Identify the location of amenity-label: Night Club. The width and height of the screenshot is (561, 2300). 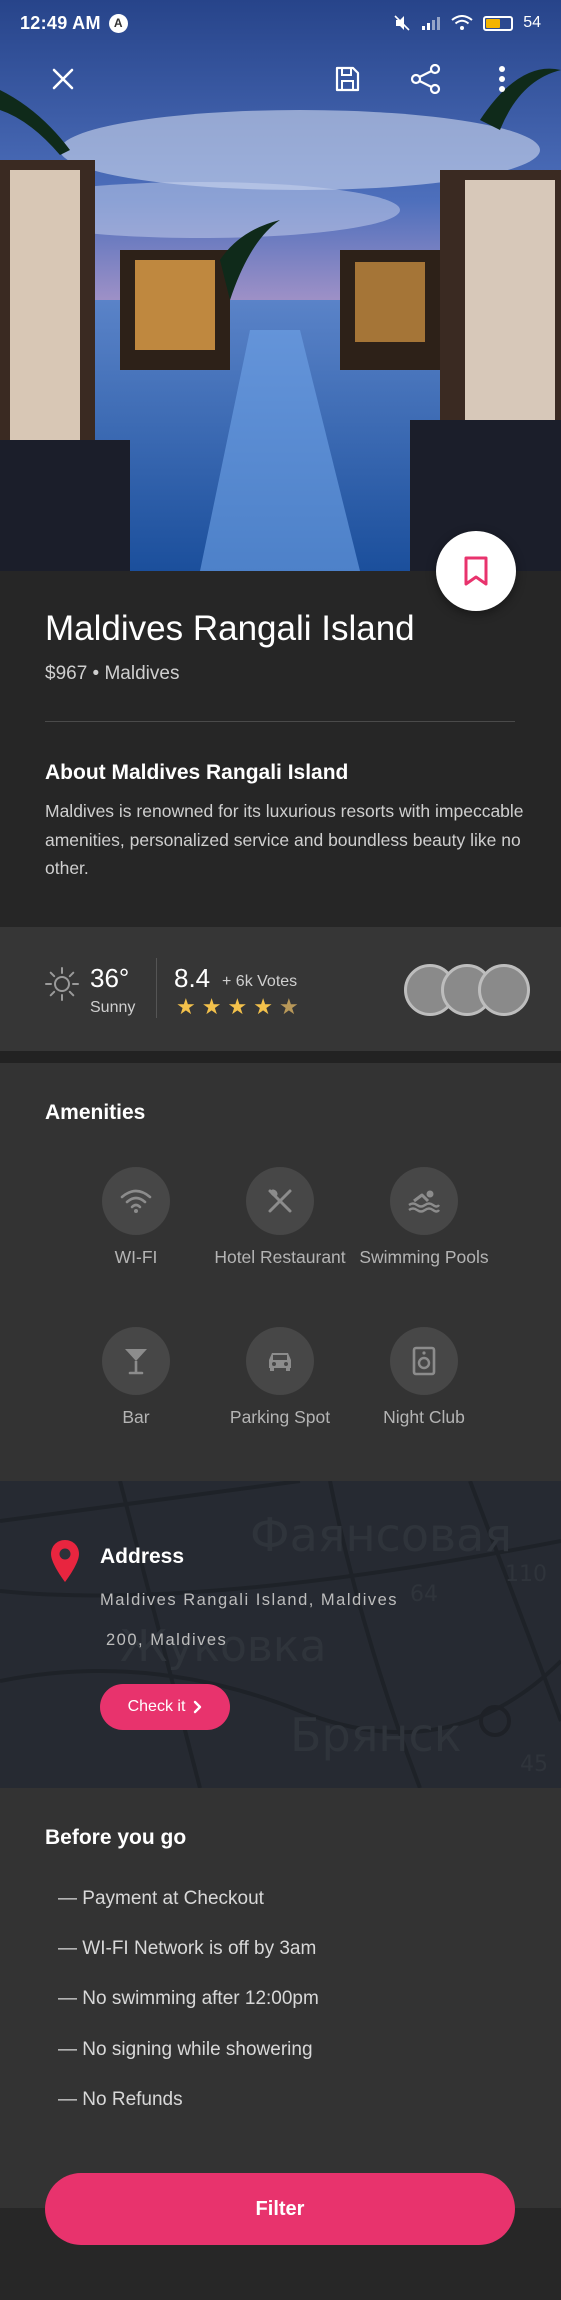
(424, 1417).